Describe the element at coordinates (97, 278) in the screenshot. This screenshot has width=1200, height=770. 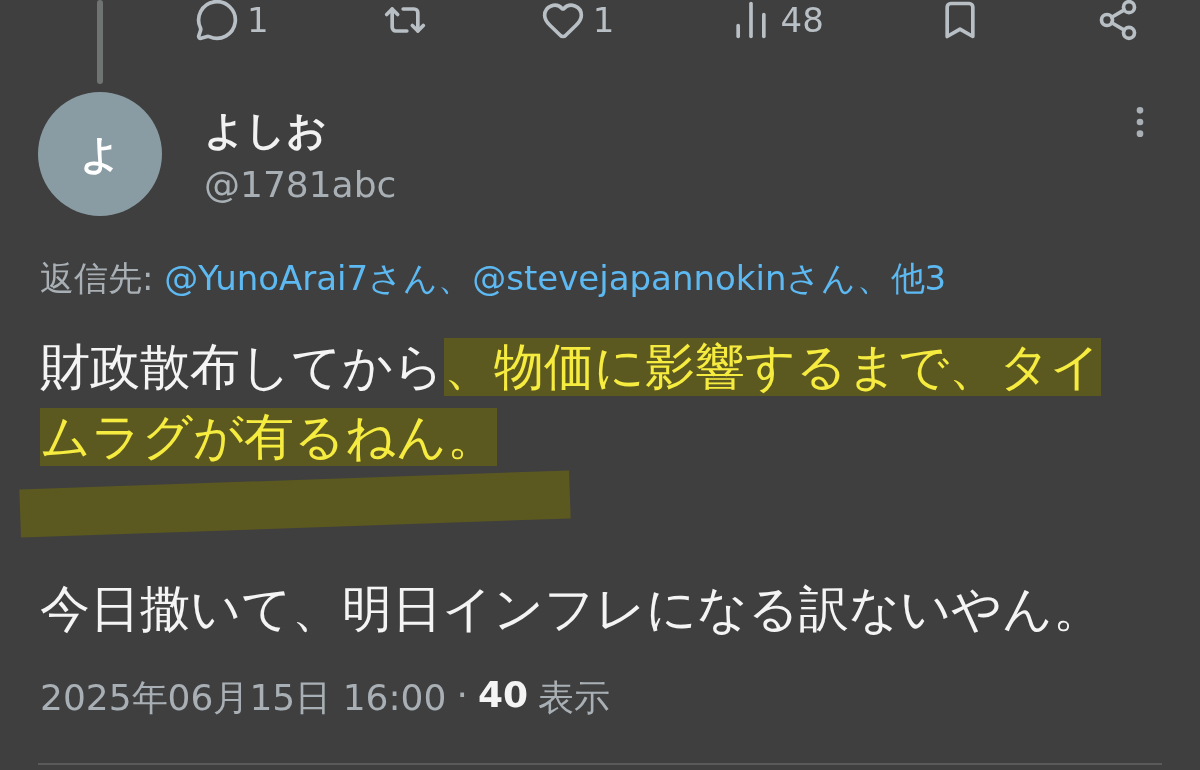
I see `reply-label: 返信先:` at that location.